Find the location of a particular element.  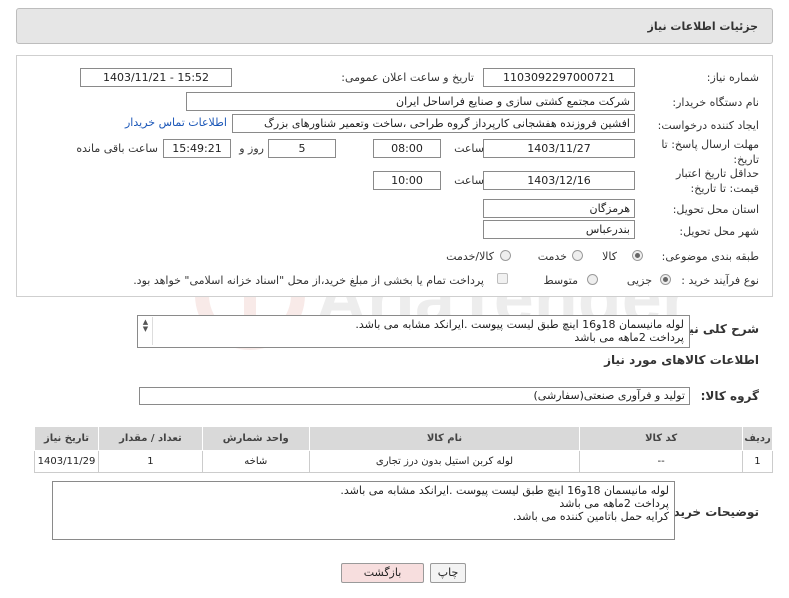

city-field: بندرعباس is located at coordinates (559, 229).